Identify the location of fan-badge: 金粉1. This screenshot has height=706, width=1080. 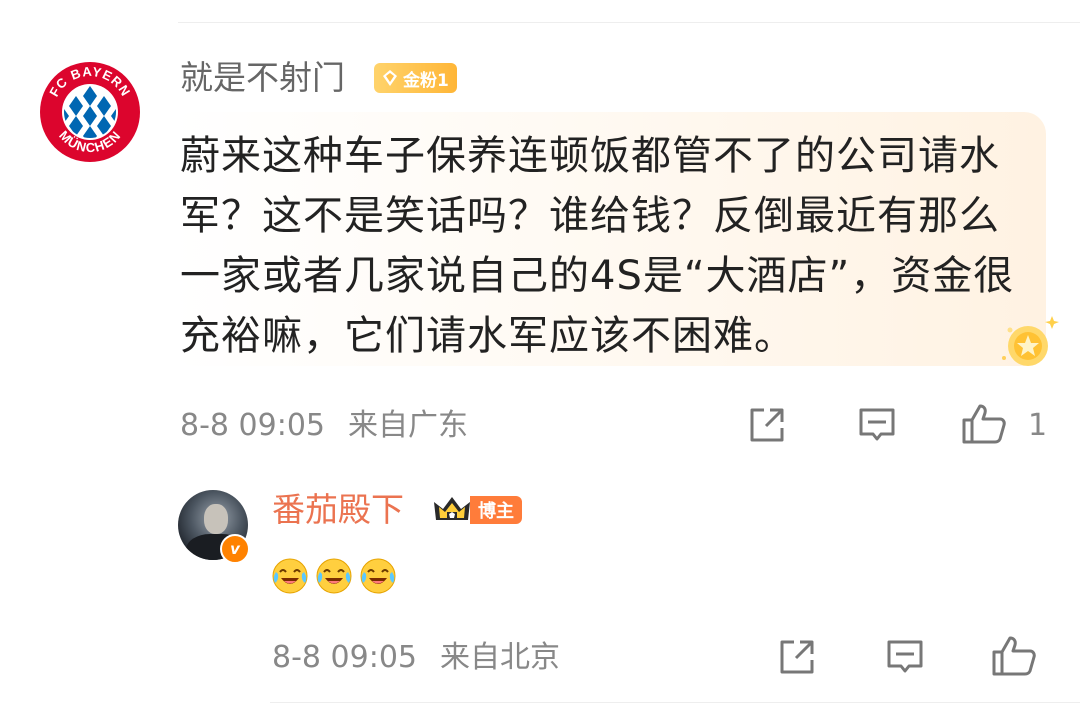
(415, 78).